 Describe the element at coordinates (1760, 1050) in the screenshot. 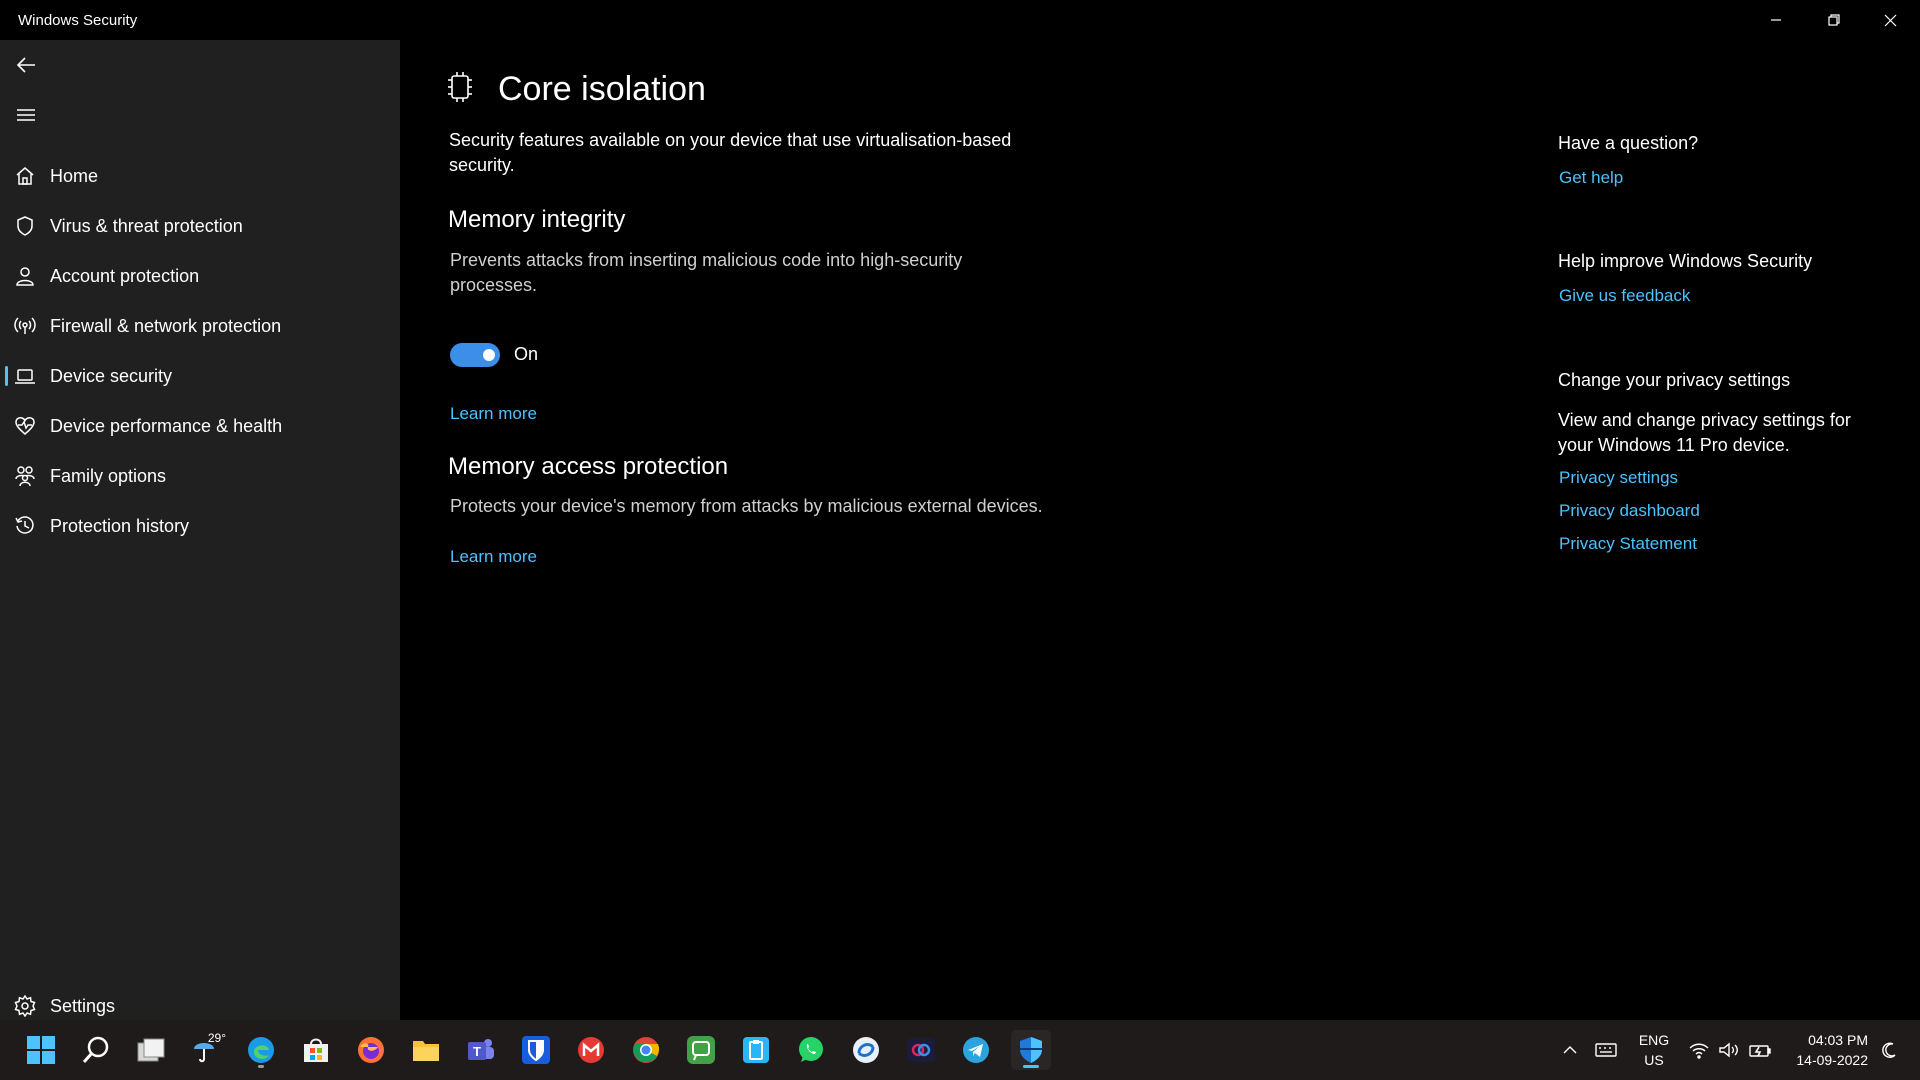

I see `battery-button` at that location.